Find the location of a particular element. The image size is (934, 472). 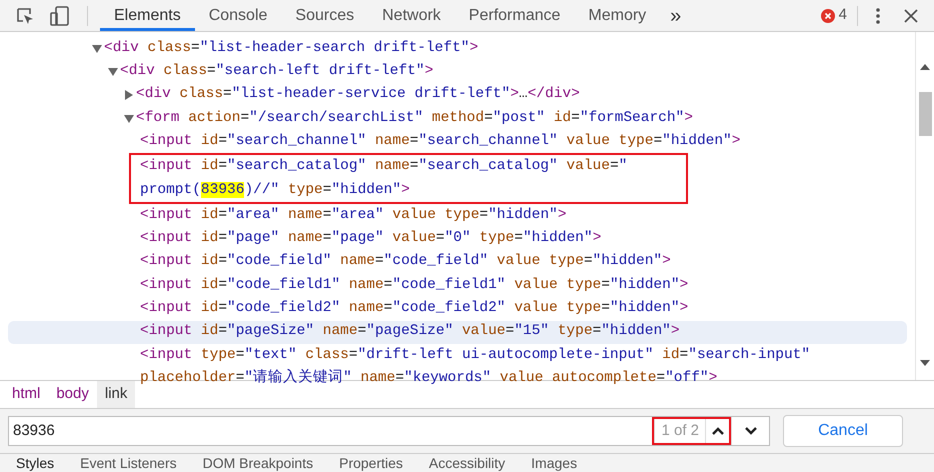

html-code-line: <input id="code_field1" name="code_field1" value type="hidden"> is located at coordinates (414, 285).